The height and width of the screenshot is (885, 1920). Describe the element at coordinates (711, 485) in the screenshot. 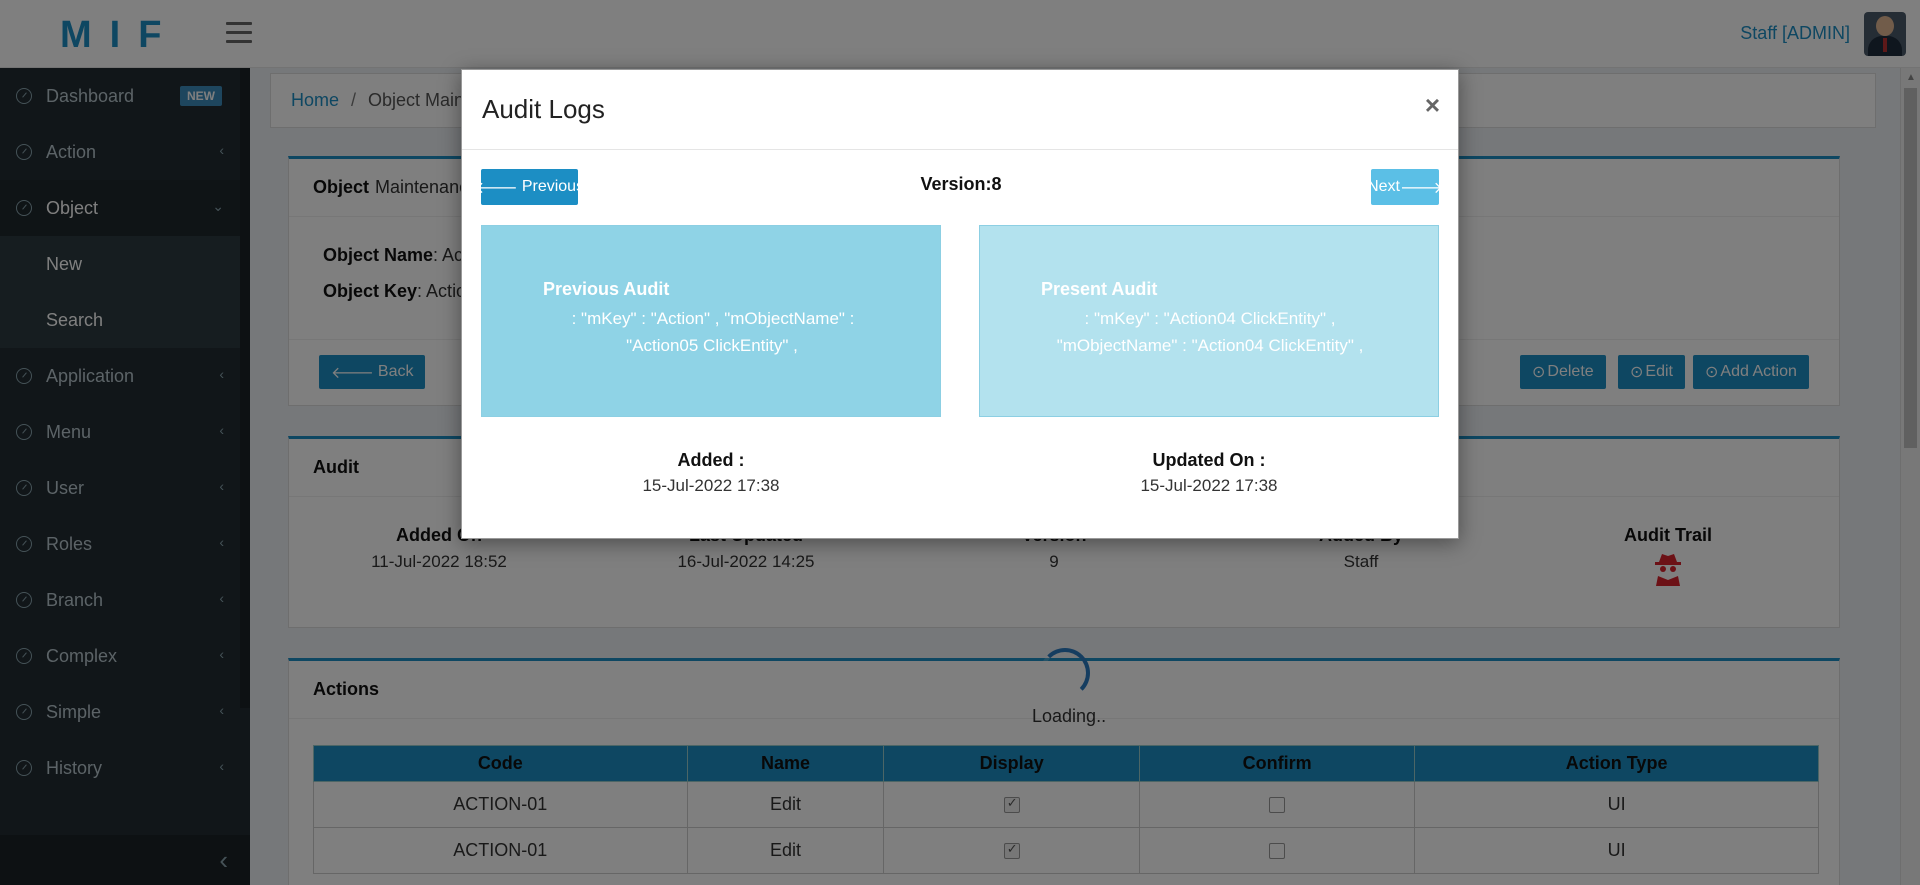

I see `added-value: 15-Jul-2022 17:38` at that location.